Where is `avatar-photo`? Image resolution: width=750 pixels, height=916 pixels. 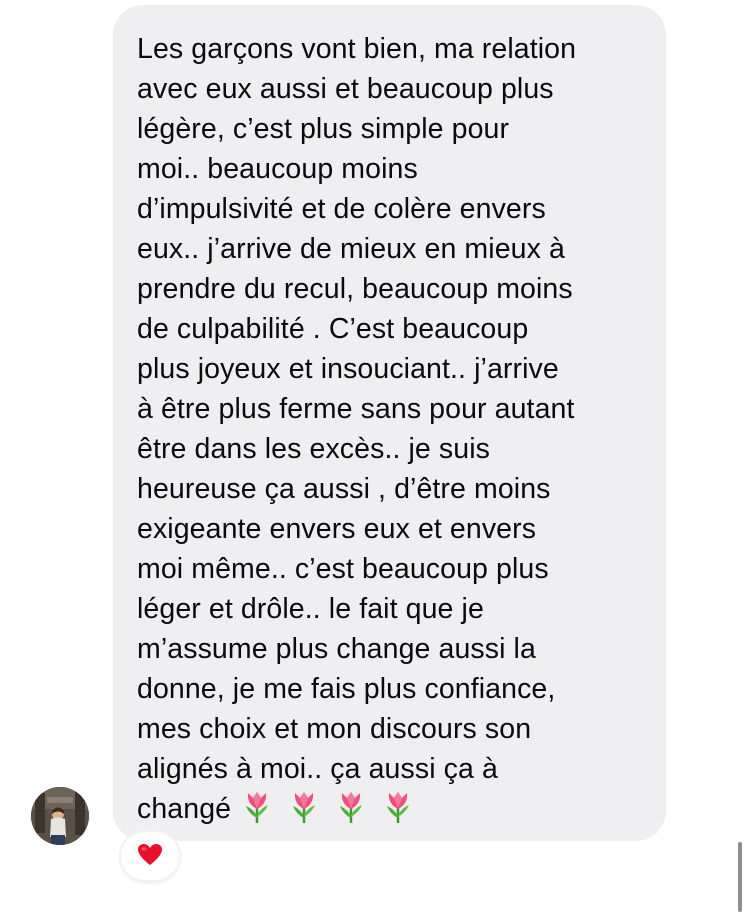 avatar-photo is located at coordinates (60, 816).